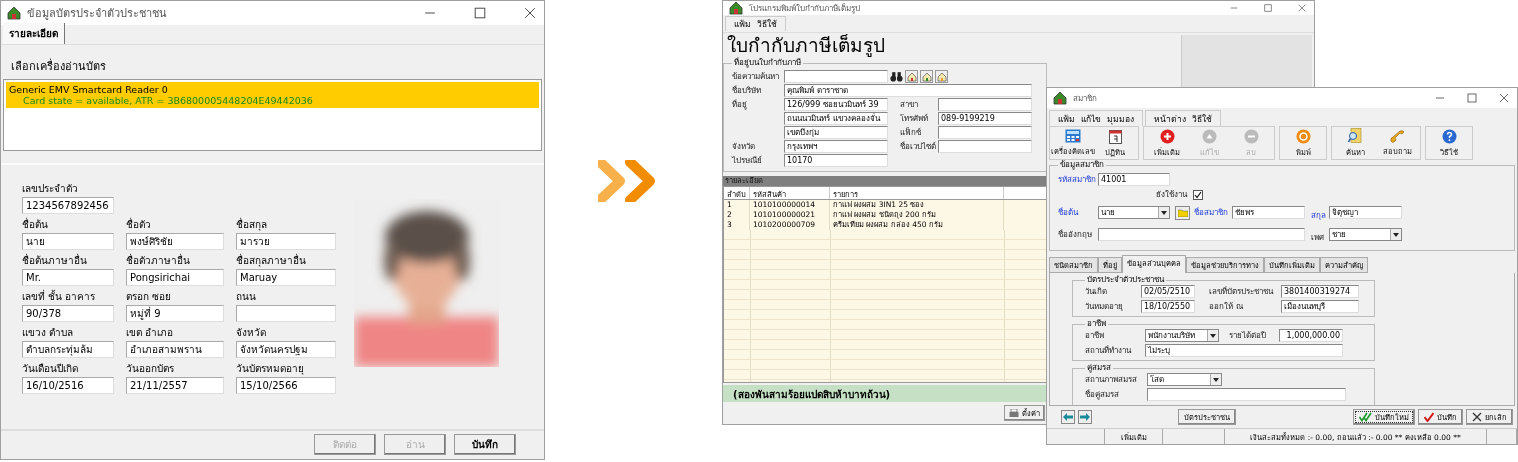 The height and width of the screenshot is (462, 1518). Describe the element at coordinates (836, 146) in the screenshot. I see `text-field: กรุงเทพฯ` at that location.